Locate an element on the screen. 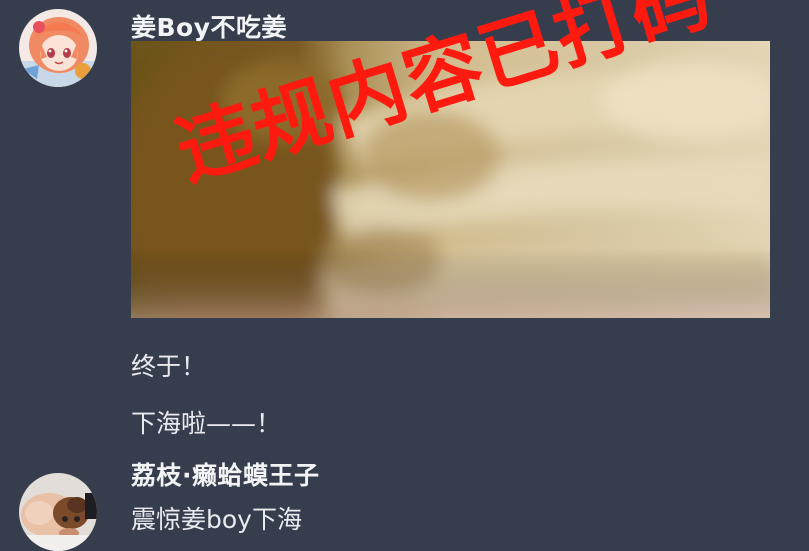 The image size is (809, 551). message-text: 下海啦——！ is located at coordinates (206, 423).